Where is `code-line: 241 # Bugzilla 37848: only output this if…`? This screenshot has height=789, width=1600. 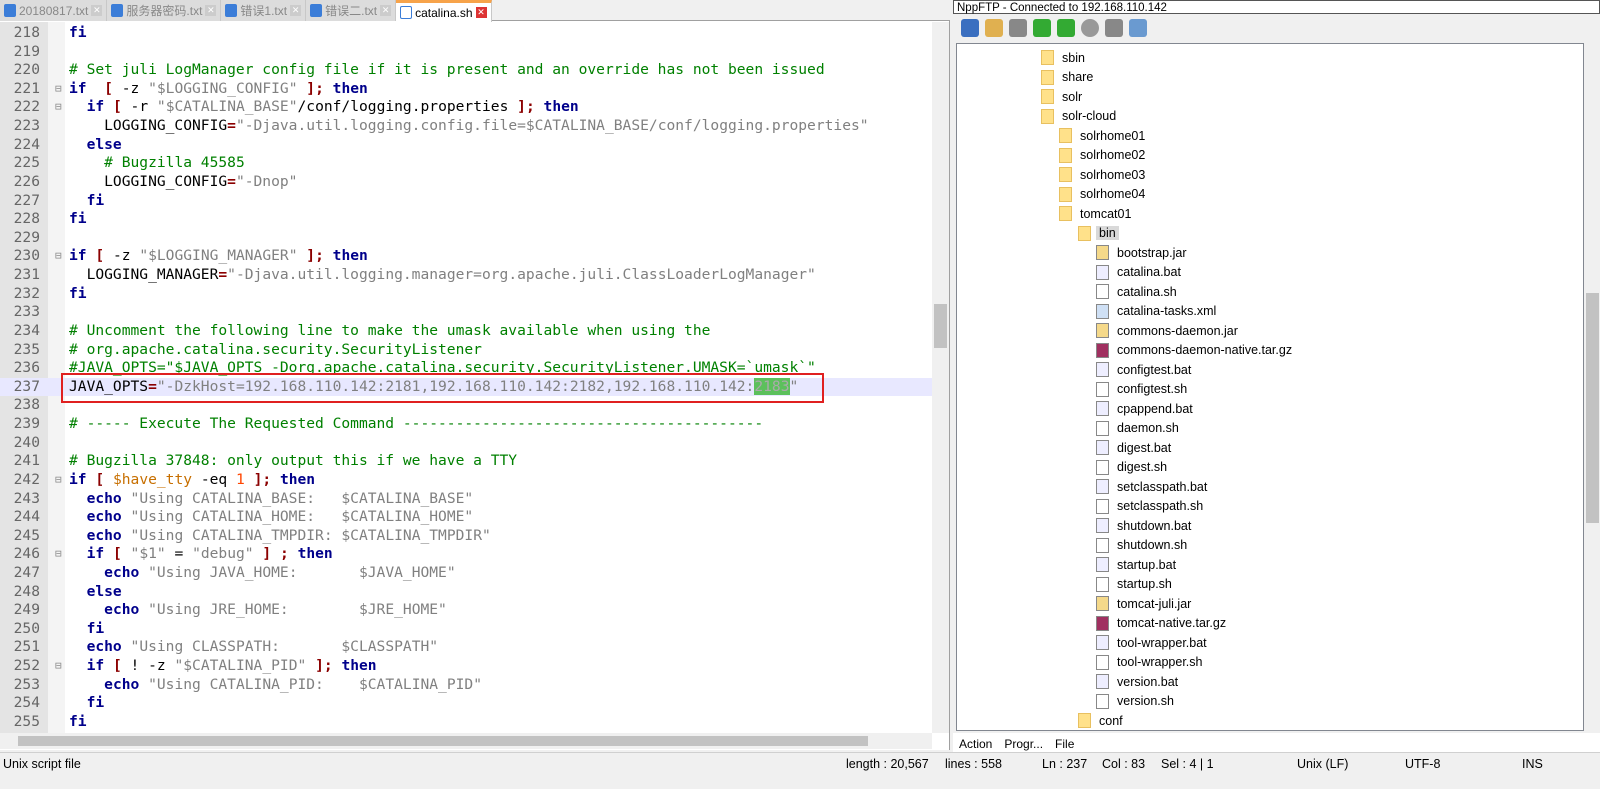
code-line: 241 # Bugzilla 37848: only output this if… is located at coordinates (466, 461).